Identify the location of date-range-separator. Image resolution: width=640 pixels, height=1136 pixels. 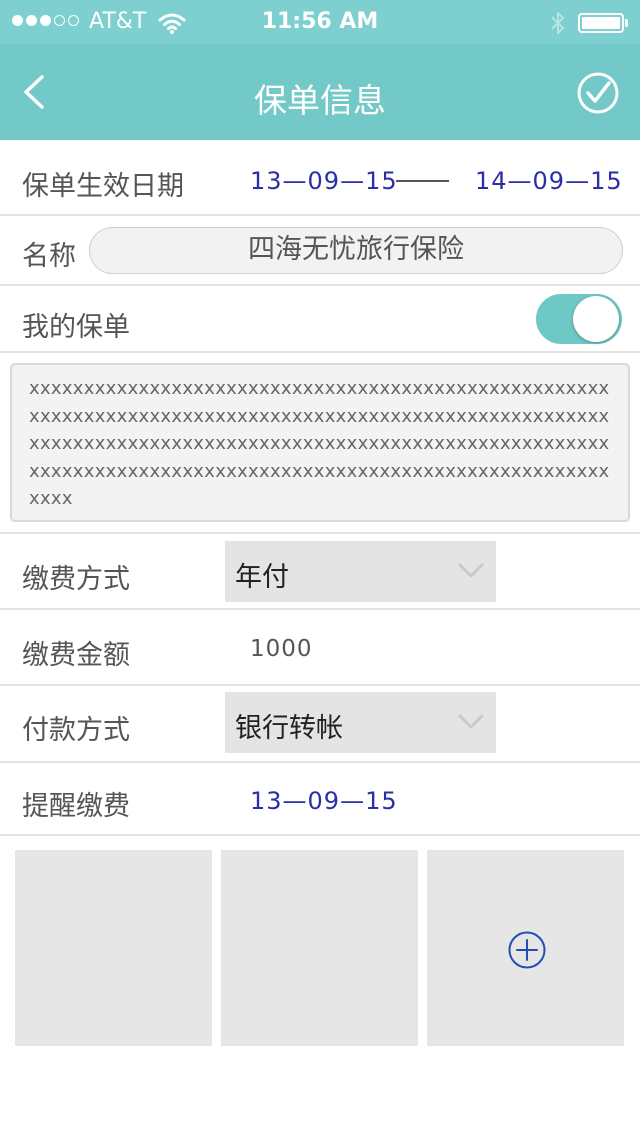
(422, 181).